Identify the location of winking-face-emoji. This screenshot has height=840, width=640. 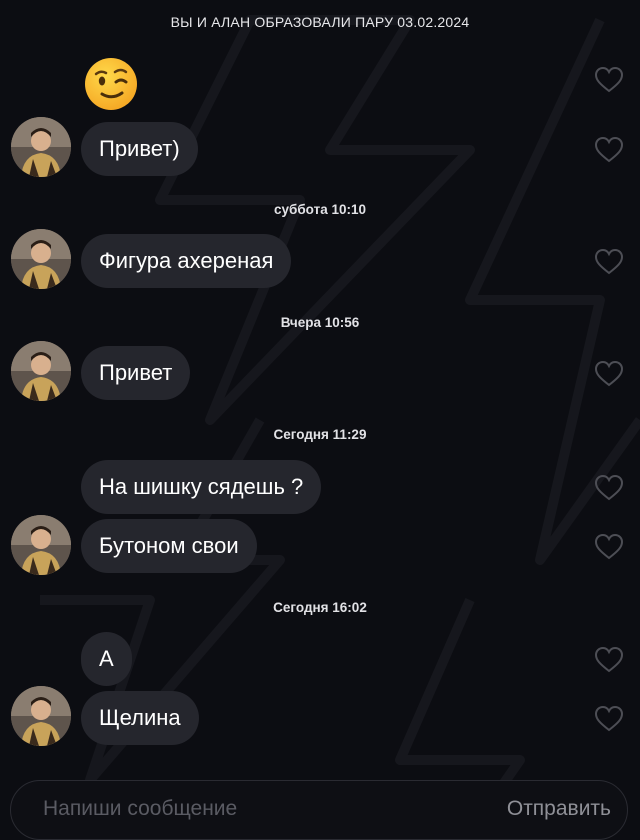
(111, 84).